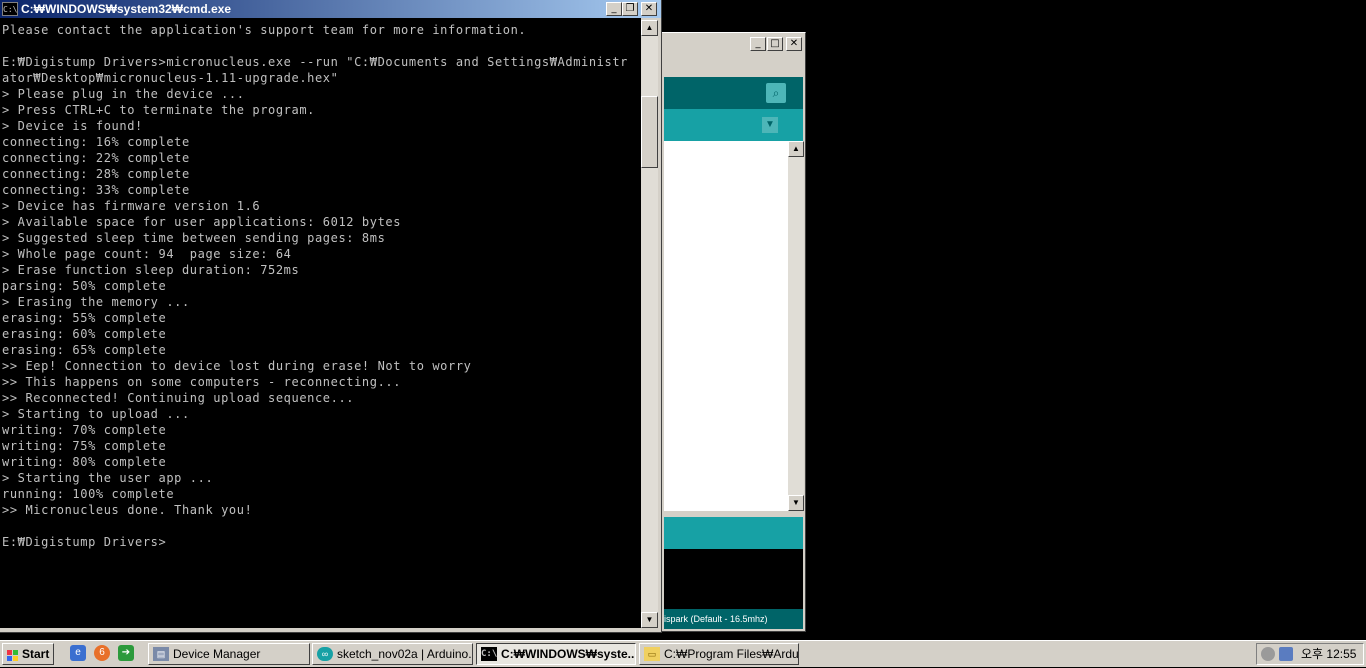  What do you see at coordinates (716, 619) in the screenshot?
I see `board-status-text: ispark (Default - 16.5mhz)` at bounding box center [716, 619].